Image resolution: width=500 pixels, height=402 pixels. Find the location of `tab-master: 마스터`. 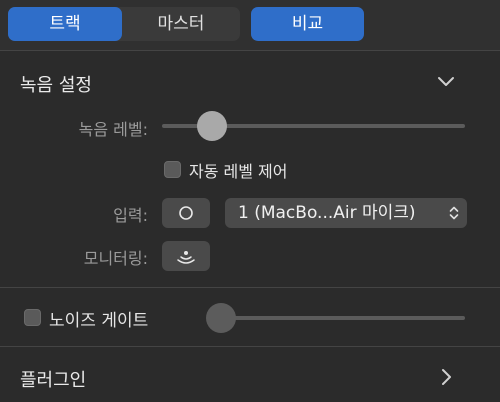

tab-master: 마스터 is located at coordinates (181, 24).